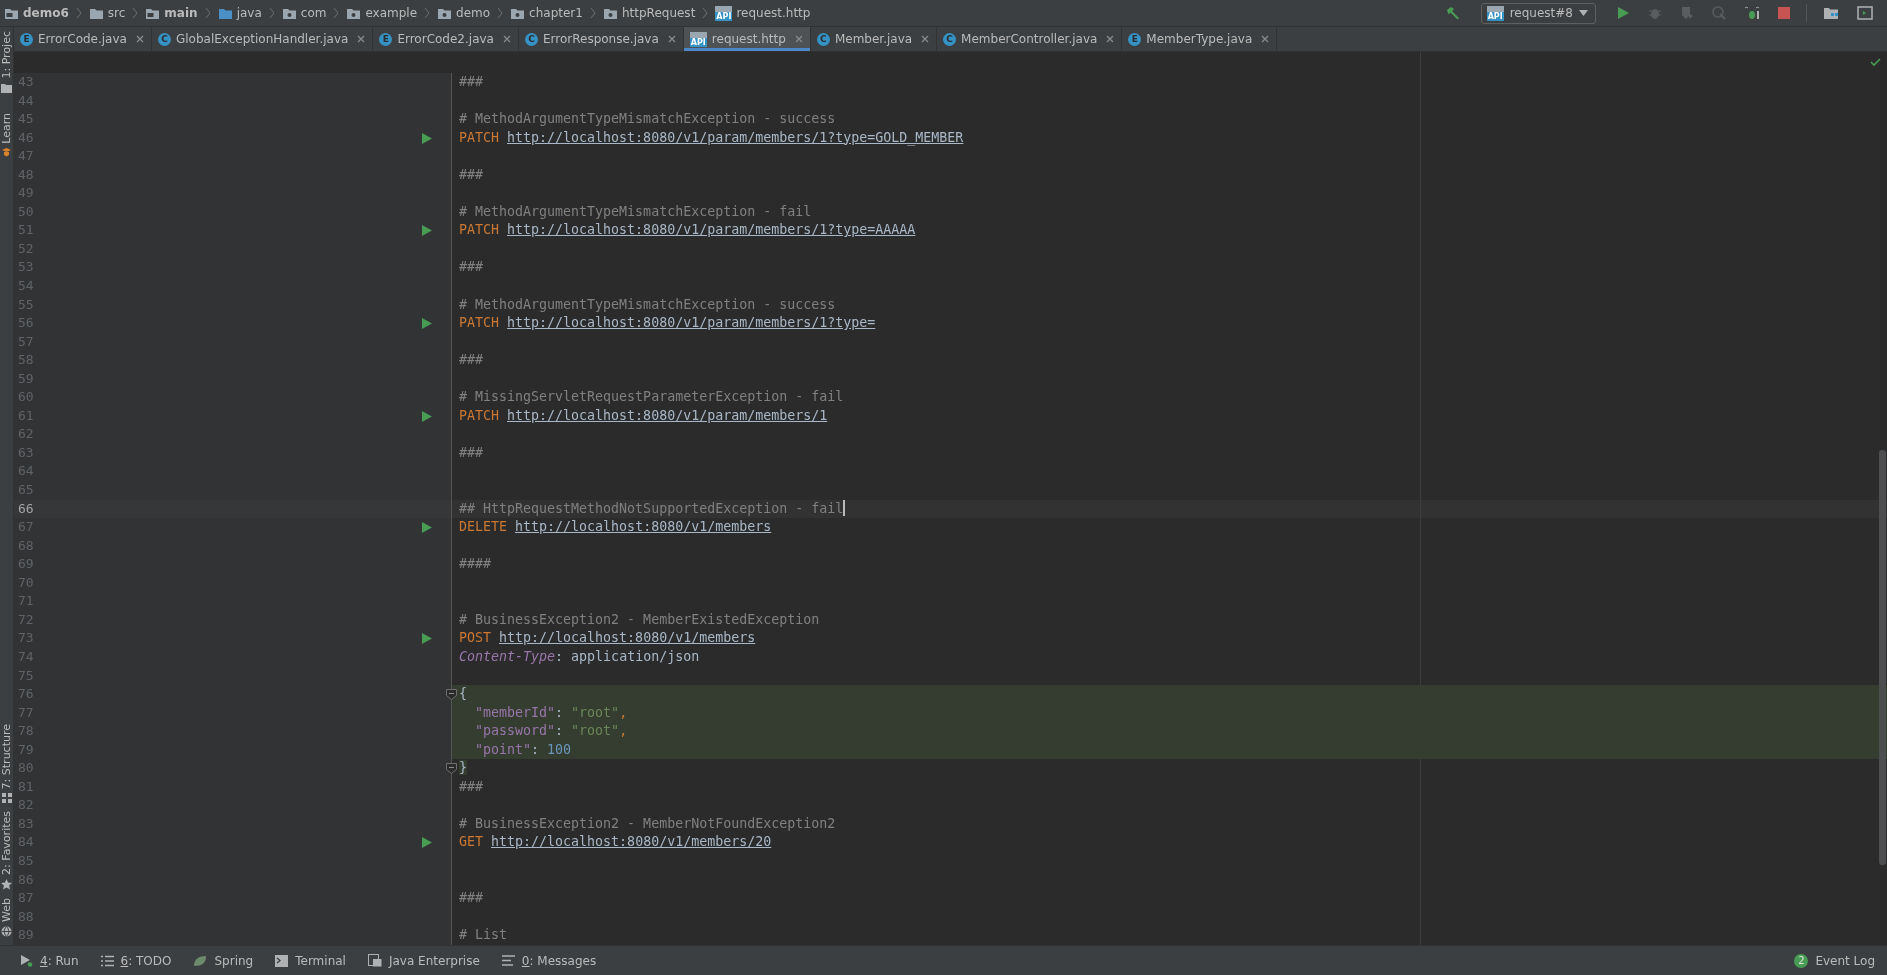  I want to click on url-link: http://localhost:8080/v1/param/members/1?type=AAAAA, so click(711, 230).